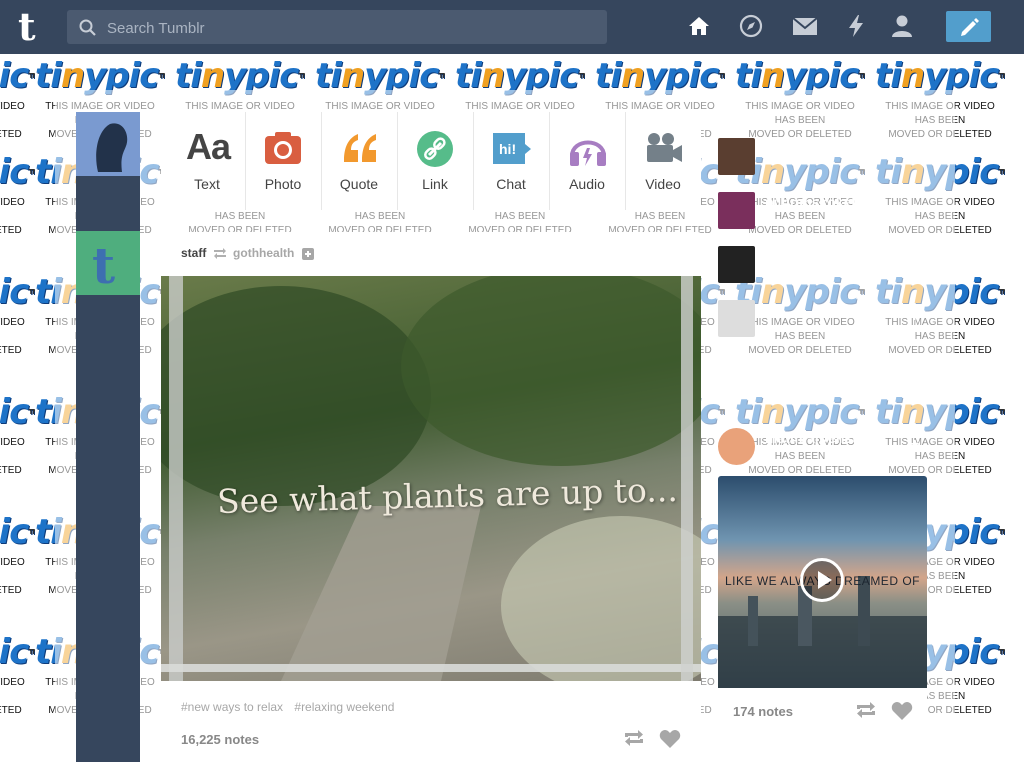  I want to click on svg-text: hi!, so click(507, 149).